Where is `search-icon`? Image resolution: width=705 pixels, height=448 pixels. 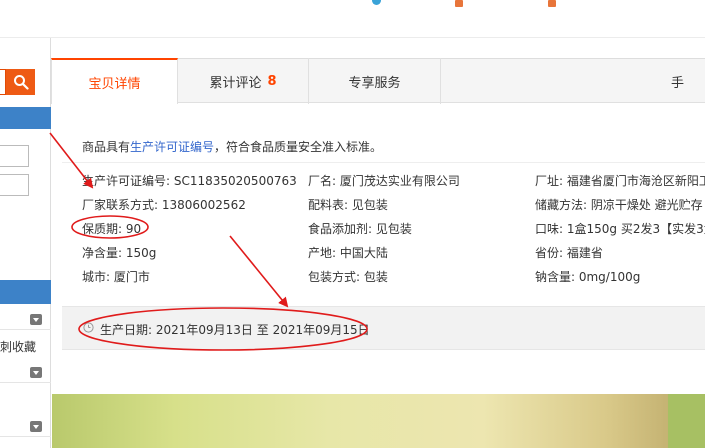
search-icon is located at coordinates (21, 82).